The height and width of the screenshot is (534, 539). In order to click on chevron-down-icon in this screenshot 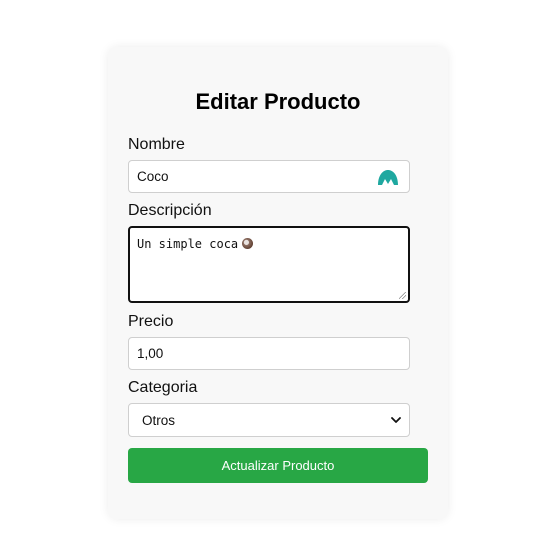, I will do `click(396, 420)`.